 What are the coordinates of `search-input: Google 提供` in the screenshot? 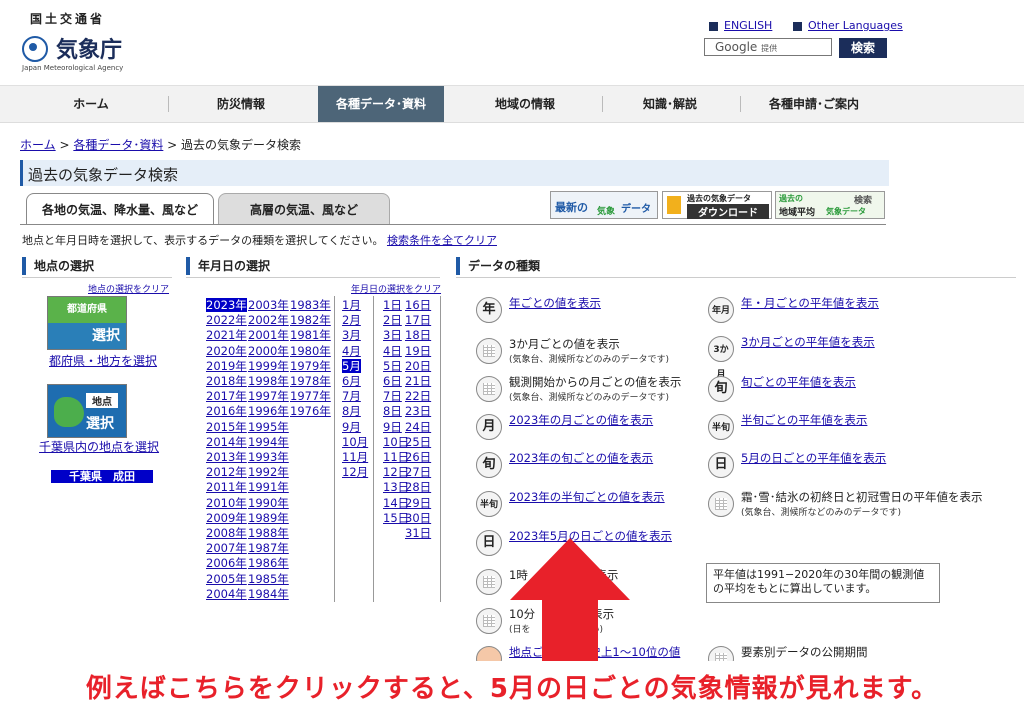 It's located at (768, 47).